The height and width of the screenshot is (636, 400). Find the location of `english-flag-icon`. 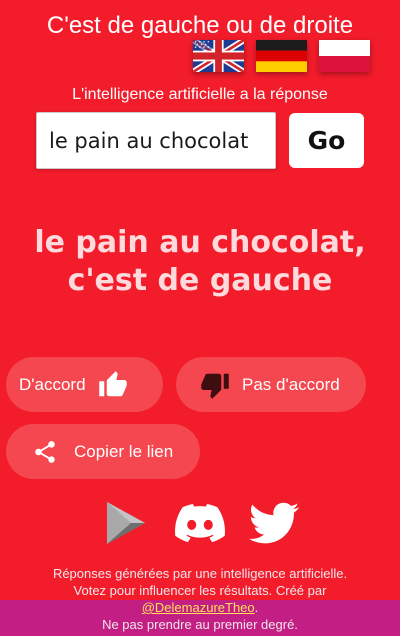

english-flag-icon is located at coordinates (218, 56).